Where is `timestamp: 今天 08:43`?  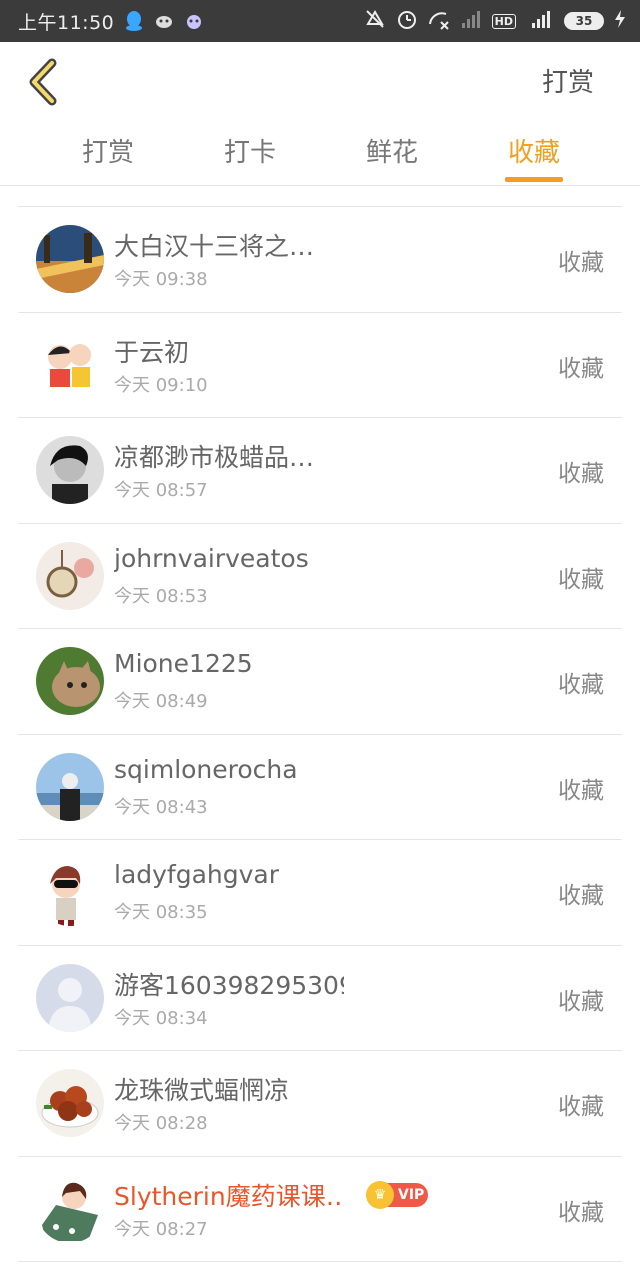
timestamp: 今天 08:43 is located at coordinates (161, 807).